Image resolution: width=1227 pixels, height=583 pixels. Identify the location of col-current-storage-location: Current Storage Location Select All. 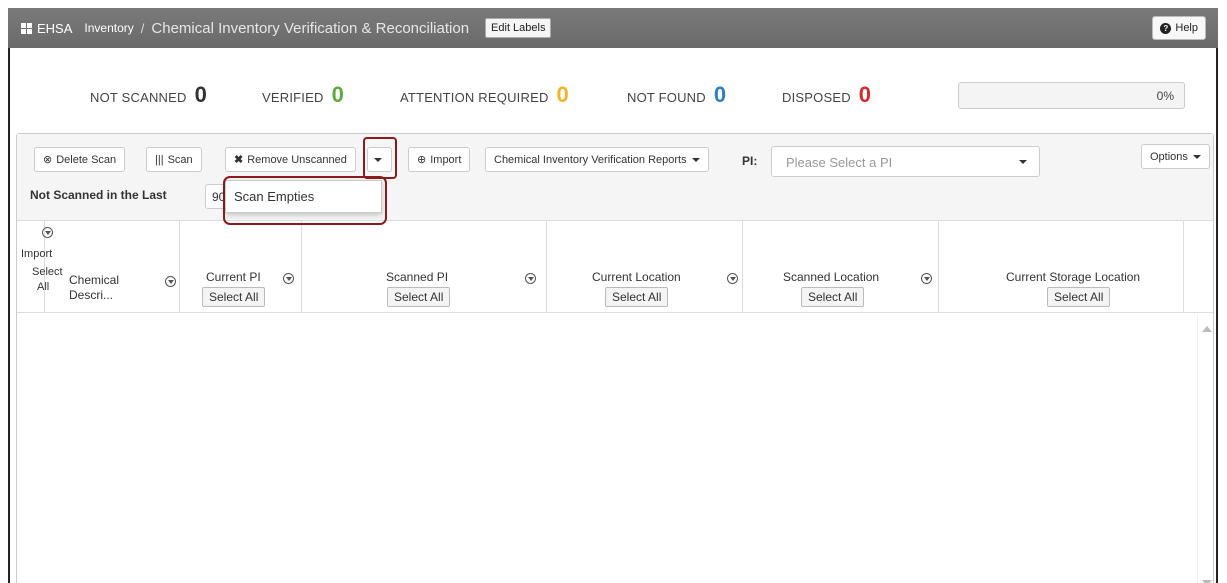
(1061, 267).